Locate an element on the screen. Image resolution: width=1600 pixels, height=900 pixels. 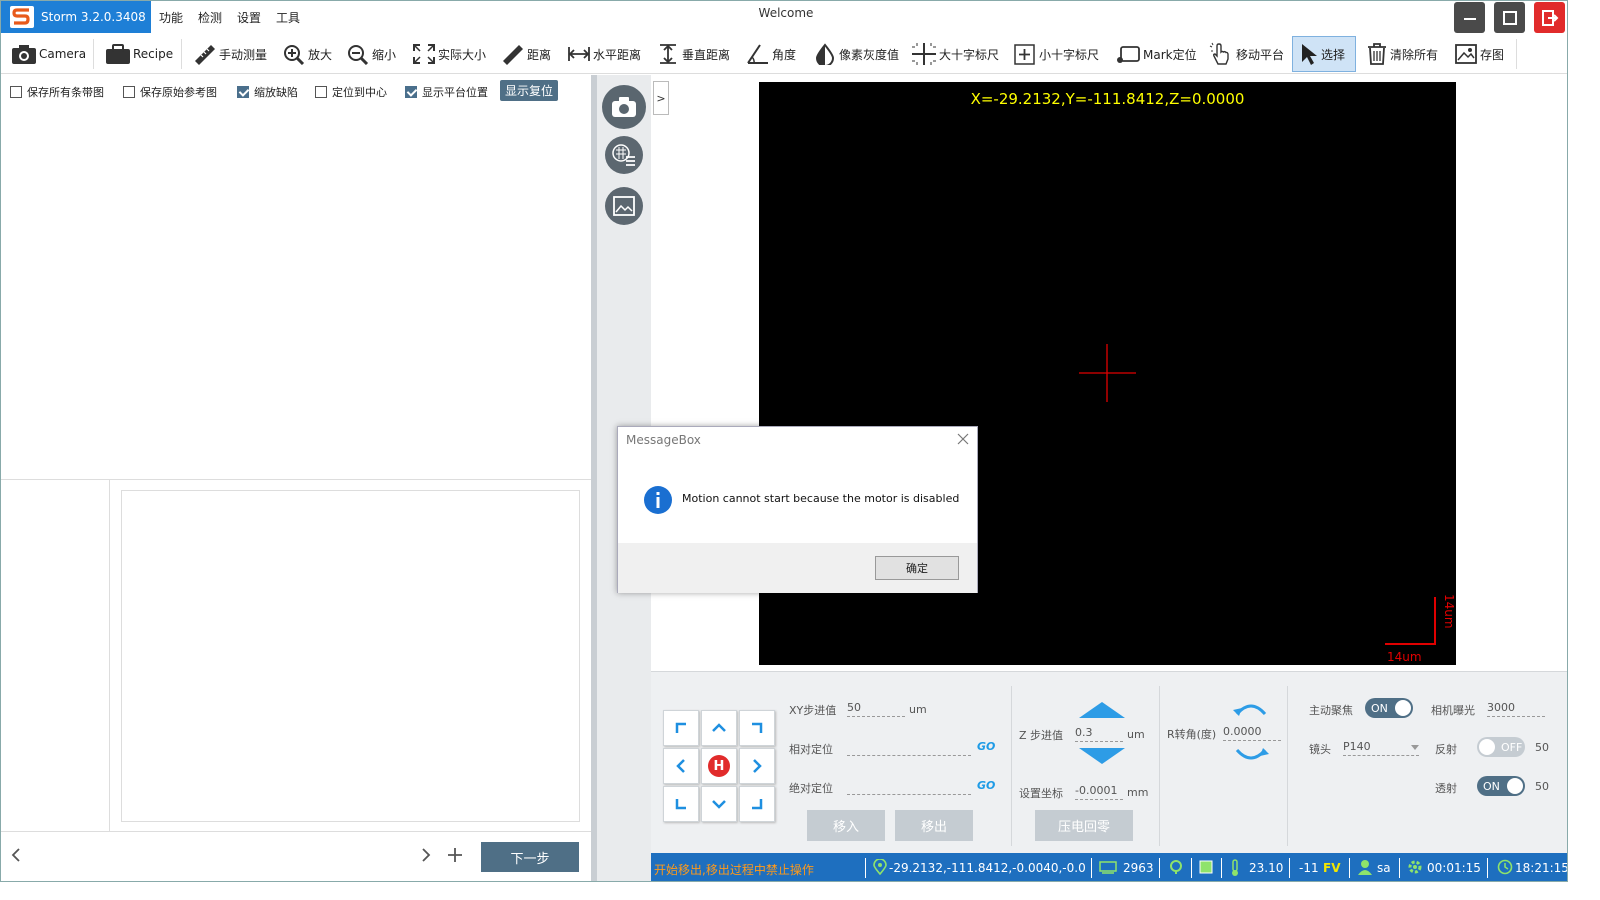
ok-button: 确定 is located at coordinates (917, 568).